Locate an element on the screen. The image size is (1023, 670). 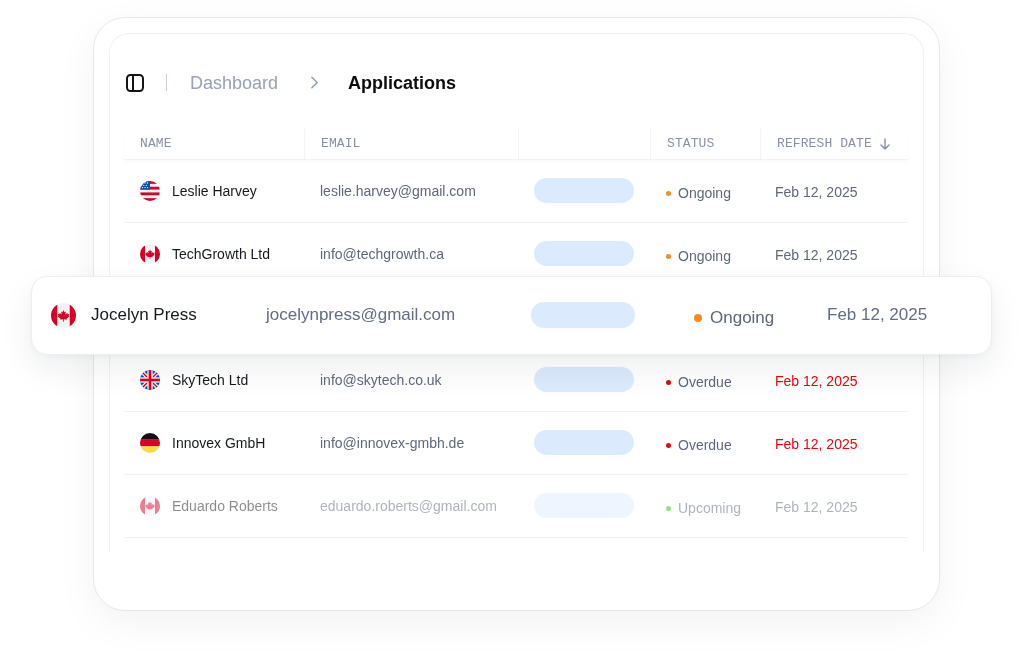
name-text: Jocelyn Press is located at coordinates (144, 315).